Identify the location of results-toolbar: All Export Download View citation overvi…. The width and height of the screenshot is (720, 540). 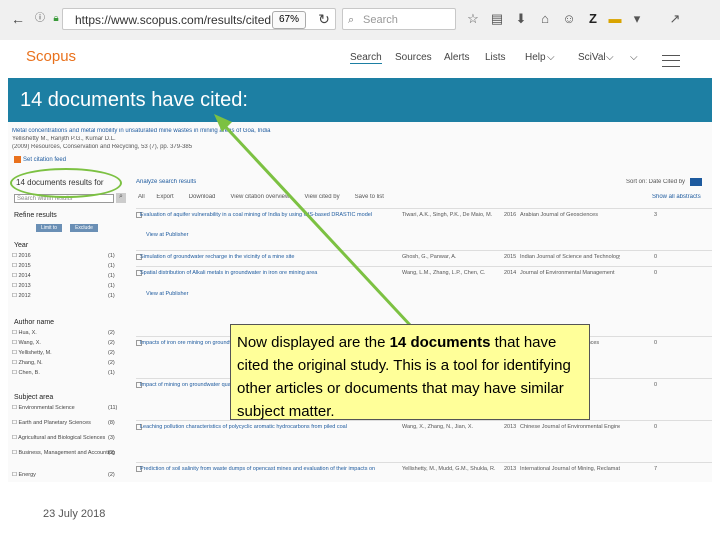
(373, 197).